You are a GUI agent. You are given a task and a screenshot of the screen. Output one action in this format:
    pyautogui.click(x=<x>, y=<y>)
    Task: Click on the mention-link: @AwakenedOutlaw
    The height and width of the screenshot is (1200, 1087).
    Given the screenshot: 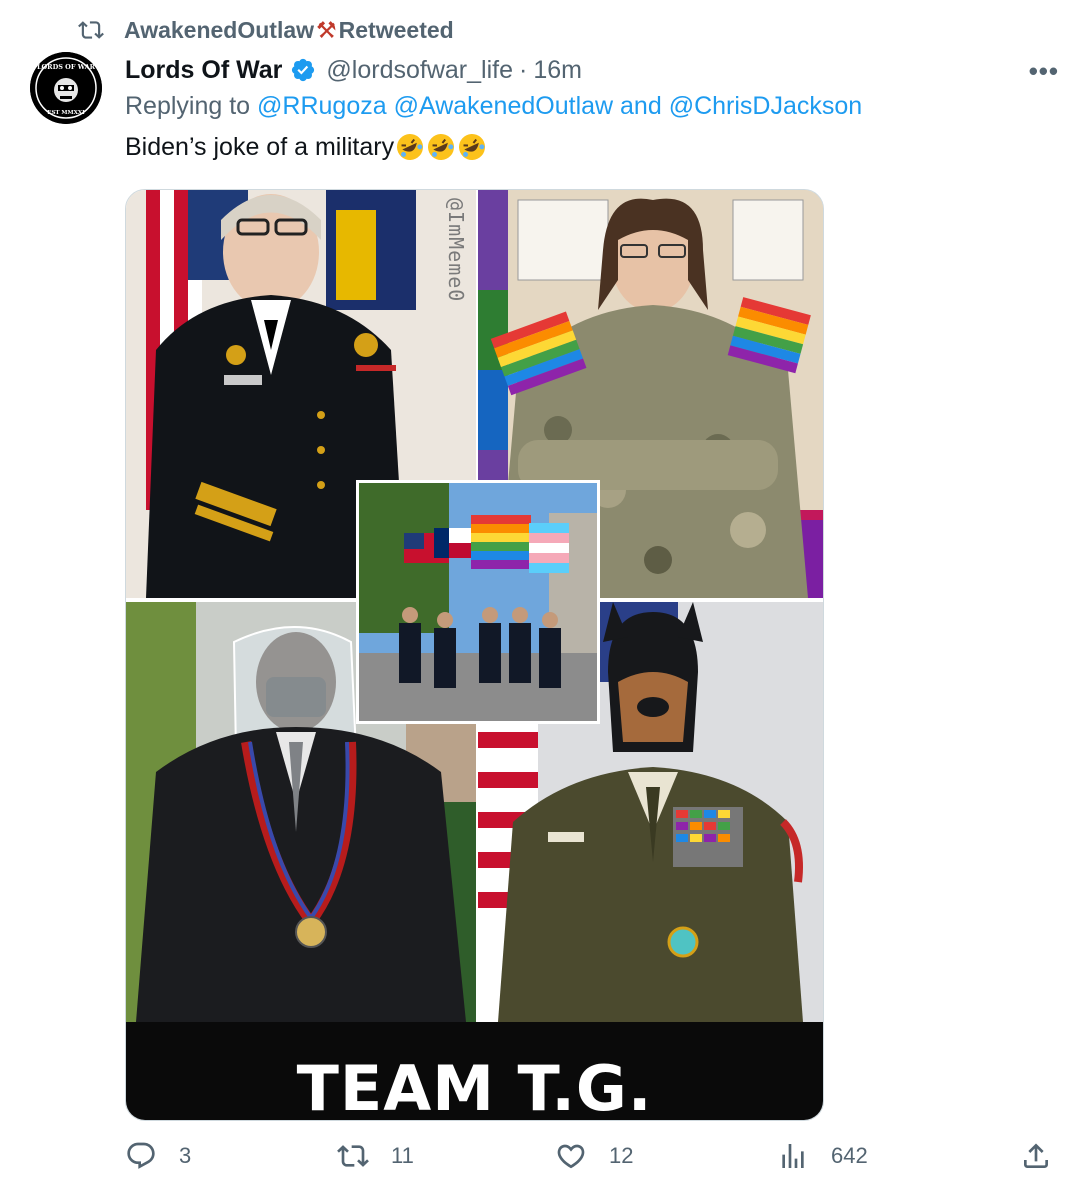 What is the action you would take?
    pyautogui.click(x=503, y=106)
    